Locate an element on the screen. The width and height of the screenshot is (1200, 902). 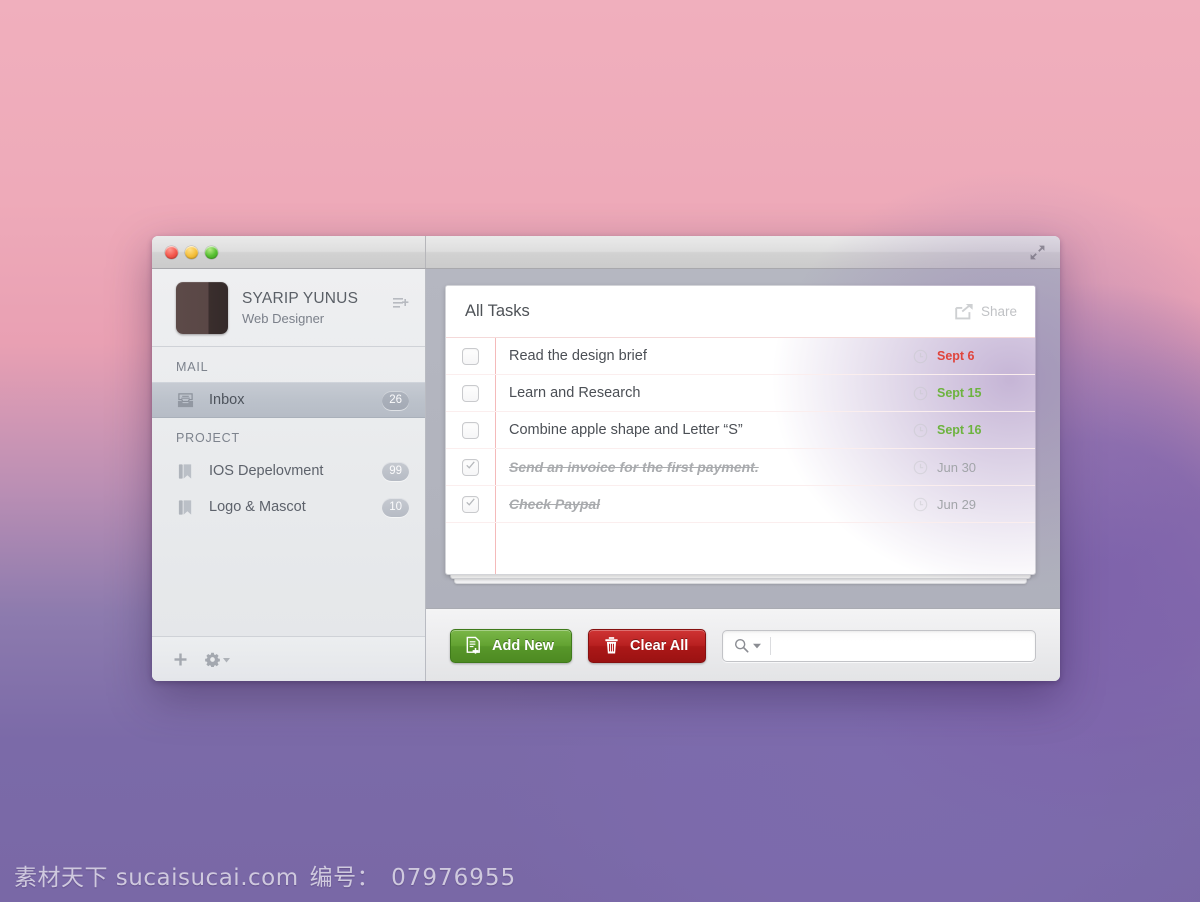
gear-icon is located at coordinates (212, 659).